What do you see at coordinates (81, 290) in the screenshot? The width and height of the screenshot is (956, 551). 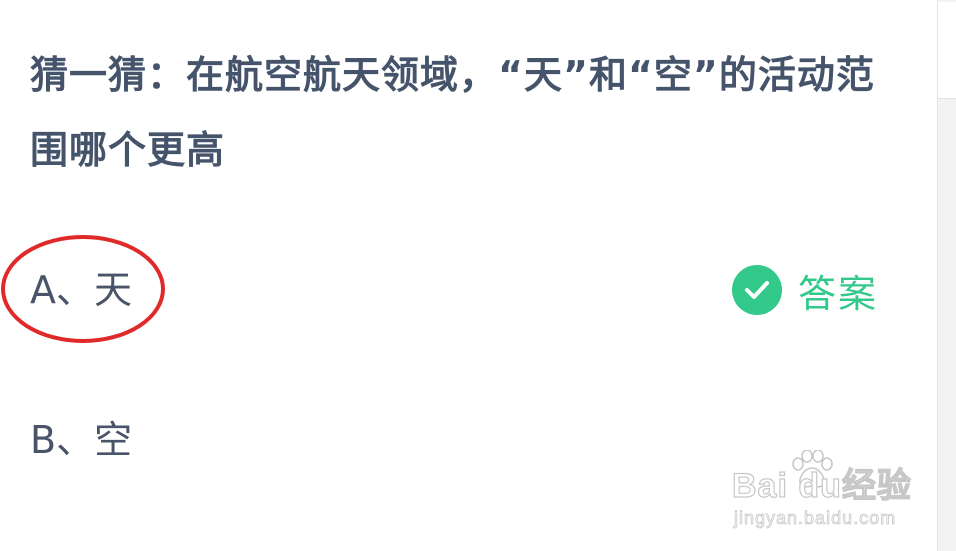 I see `option-a: A、天` at bounding box center [81, 290].